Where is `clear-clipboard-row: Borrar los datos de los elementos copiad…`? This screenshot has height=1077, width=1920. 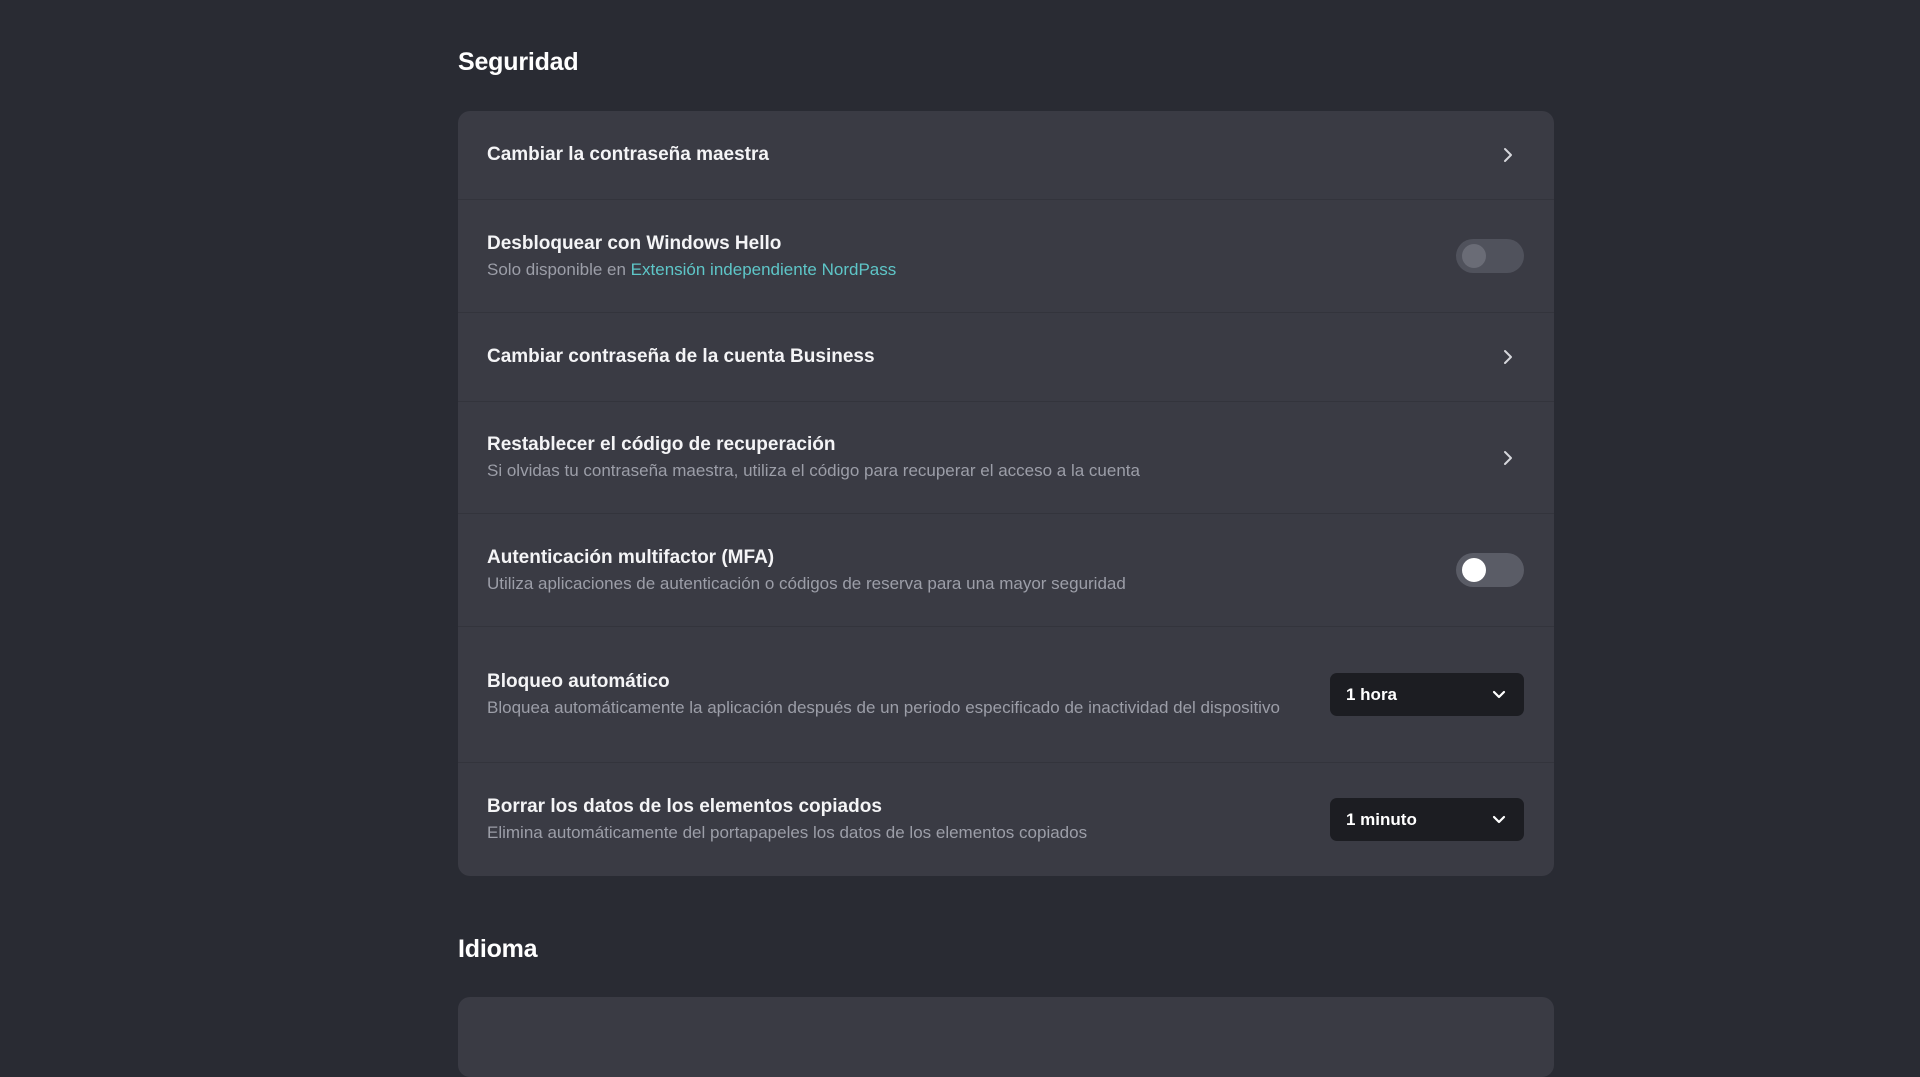
clear-clipboard-row: Borrar los datos de los elementos copiad… is located at coordinates (1006, 819).